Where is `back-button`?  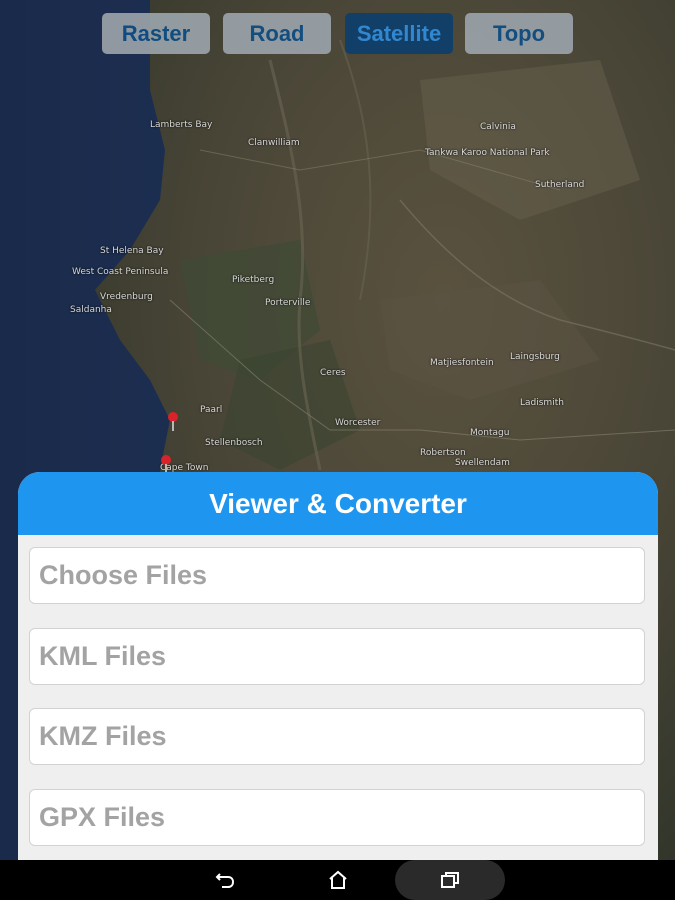 back-button is located at coordinates (225, 880).